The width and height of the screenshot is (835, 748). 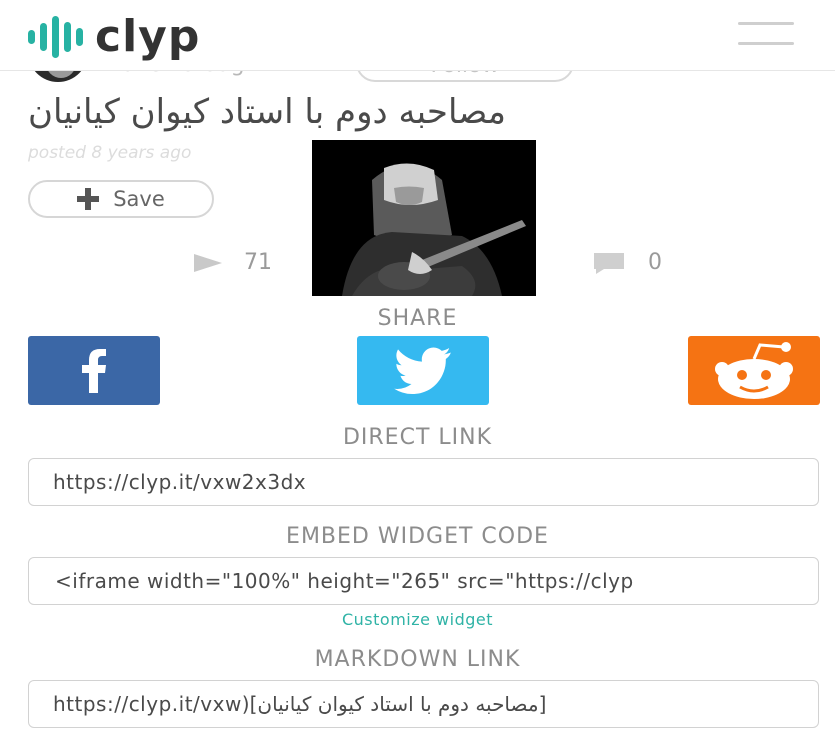 What do you see at coordinates (417, 619) in the screenshot?
I see `customize-widget-link: Customize widget` at bounding box center [417, 619].